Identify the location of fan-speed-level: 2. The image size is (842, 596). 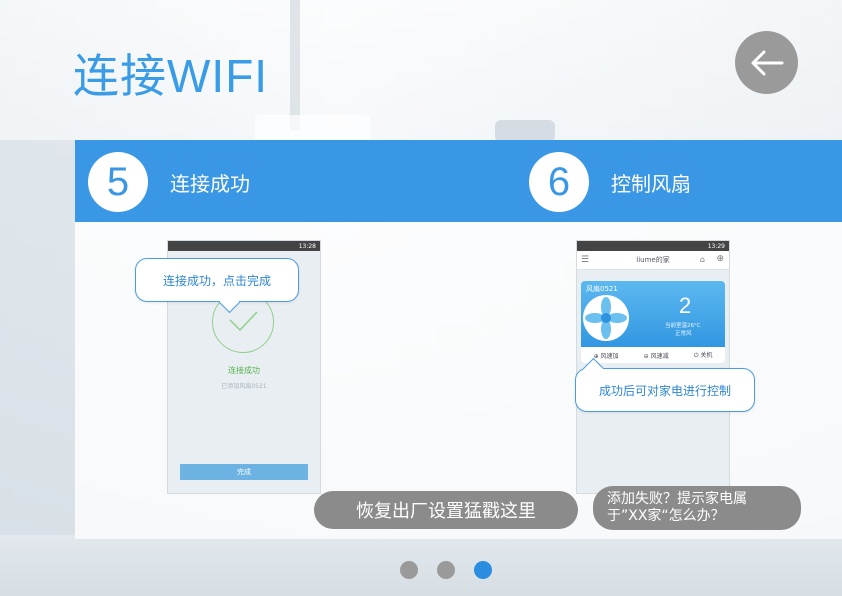
(685, 305).